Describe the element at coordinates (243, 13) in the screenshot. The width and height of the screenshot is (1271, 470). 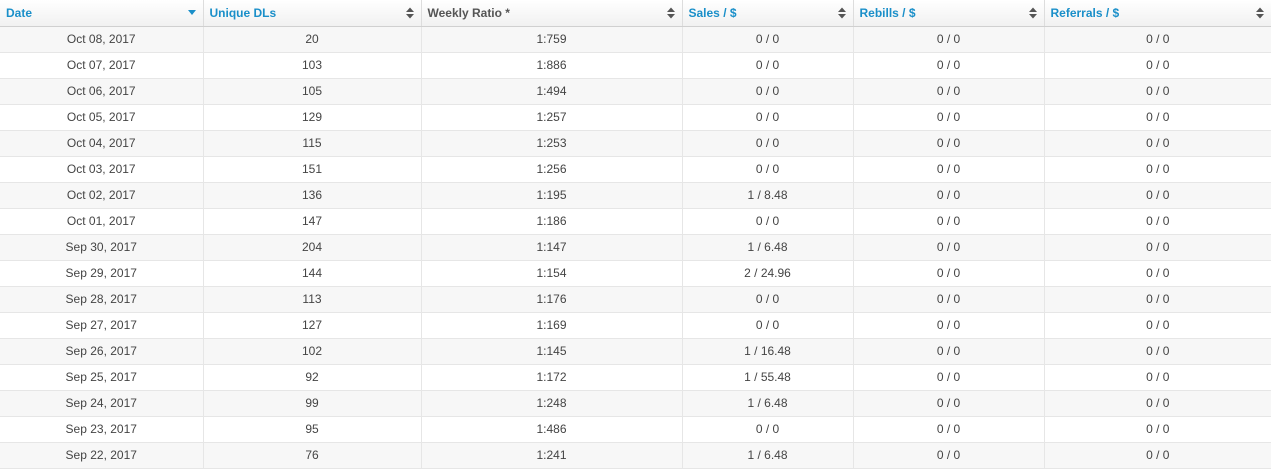
I see `column-header-label: Unique DLs` at that location.